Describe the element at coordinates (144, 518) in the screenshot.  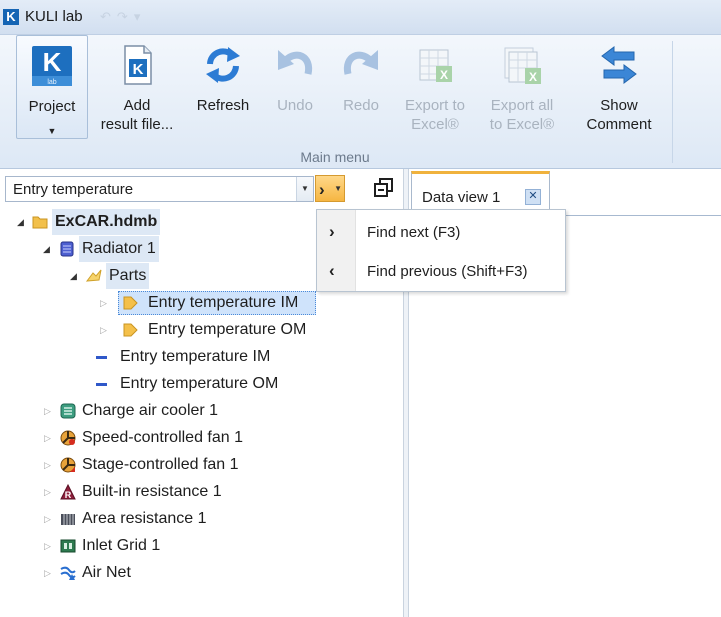
I see `tree-node-label: Area resistance 1` at that location.